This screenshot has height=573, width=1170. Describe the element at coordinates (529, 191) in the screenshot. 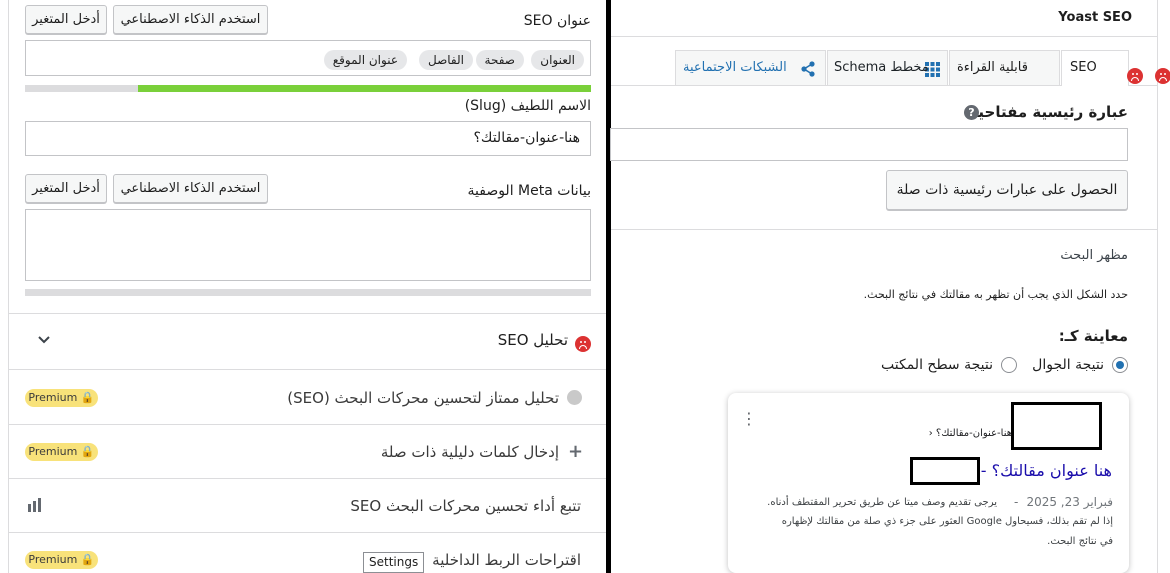

I see `meta-description-label: بيانات Meta الوصفية` at that location.